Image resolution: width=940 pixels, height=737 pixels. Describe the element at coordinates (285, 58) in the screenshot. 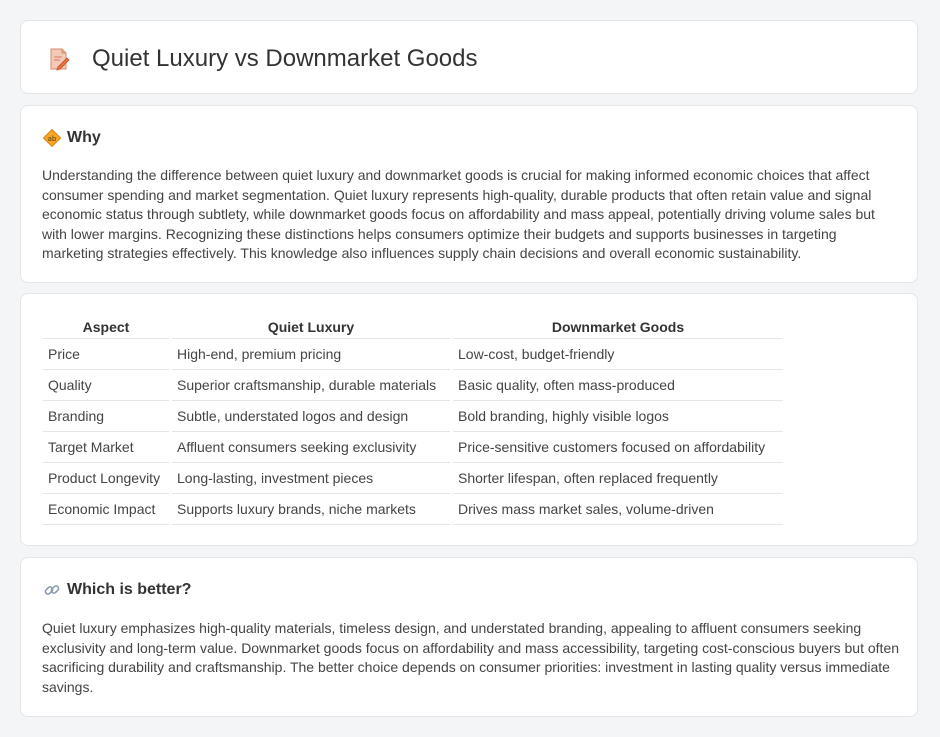

I see `page-title: Quiet Luxury vs Downmarket Goods` at that location.